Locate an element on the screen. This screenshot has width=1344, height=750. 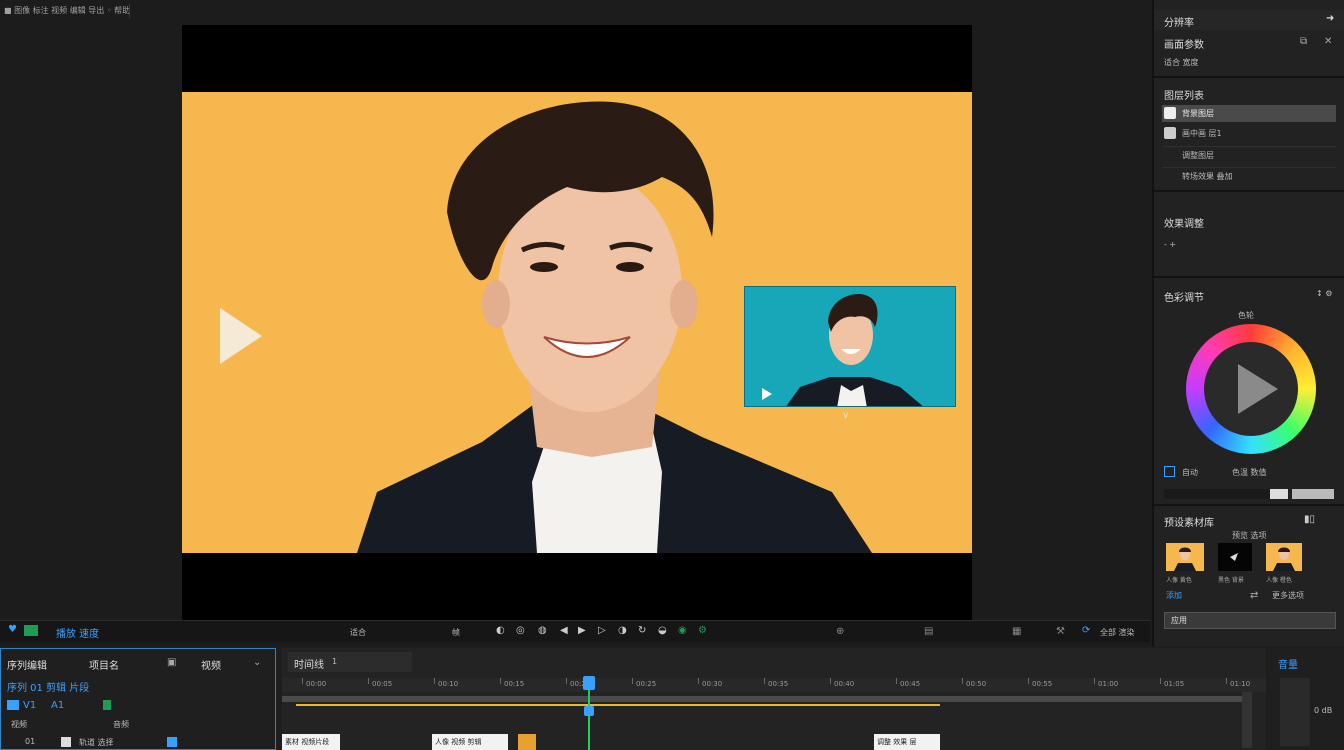
timeline-clip: 调整 效果 层 is located at coordinates (907, 742).